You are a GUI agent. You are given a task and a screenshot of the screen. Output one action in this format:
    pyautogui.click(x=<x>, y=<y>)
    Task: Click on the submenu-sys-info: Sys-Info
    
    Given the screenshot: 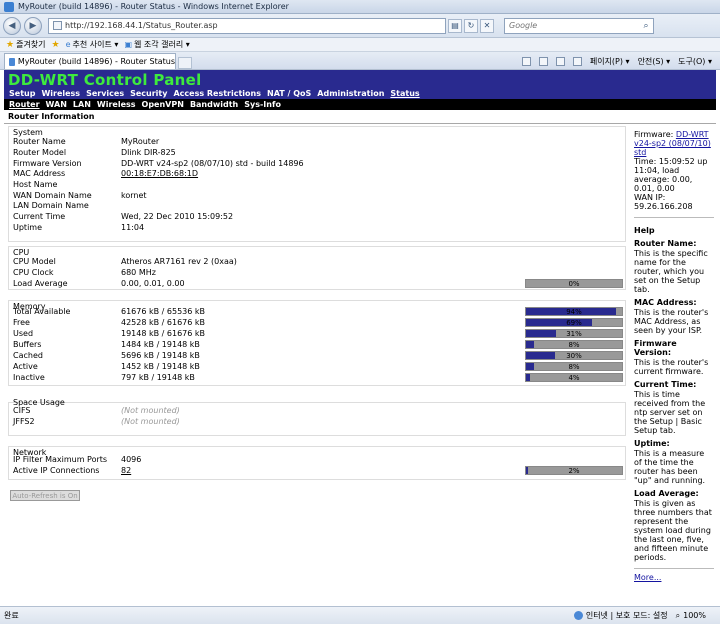 What is the action you would take?
    pyautogui.click(x=262, y=104)
    